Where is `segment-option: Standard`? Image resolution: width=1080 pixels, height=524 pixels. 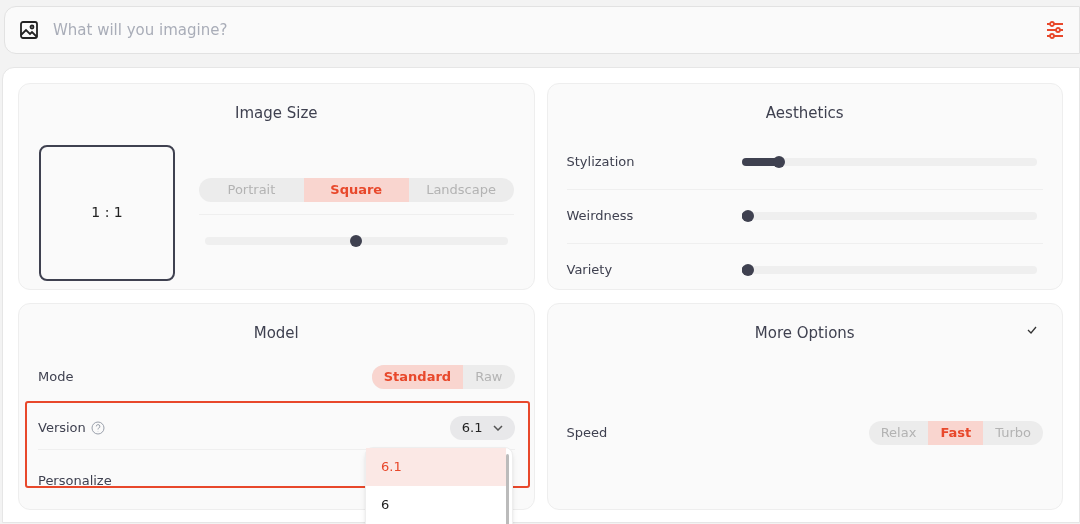
segment-option: Standard is located at coordinates (417, 376).